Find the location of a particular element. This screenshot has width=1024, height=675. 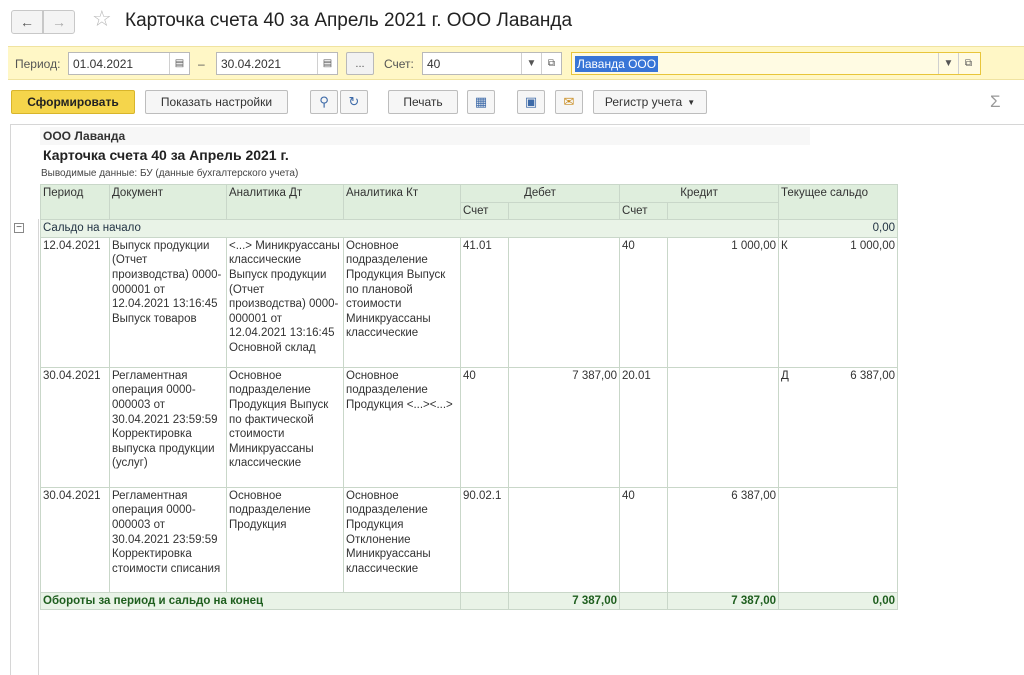

report-title: Карточка счета 40 за Апрель 2021 г. is located at coordinates (166, 155).